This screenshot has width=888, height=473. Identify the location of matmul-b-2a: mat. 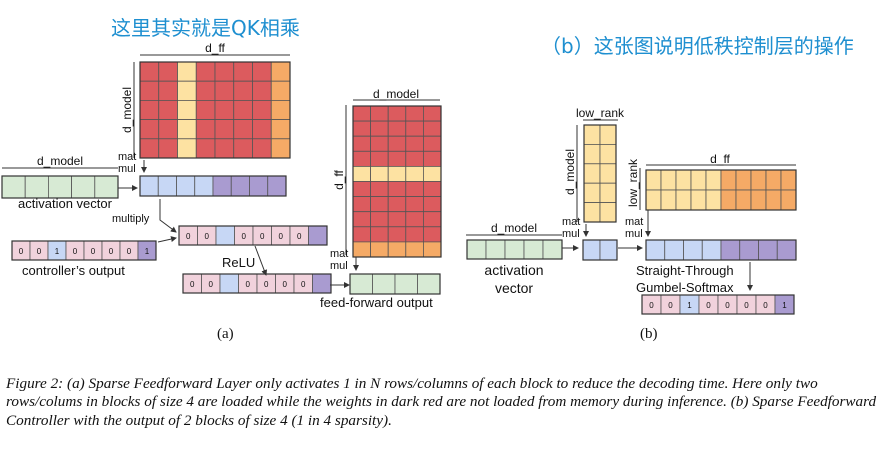
(634, 222).